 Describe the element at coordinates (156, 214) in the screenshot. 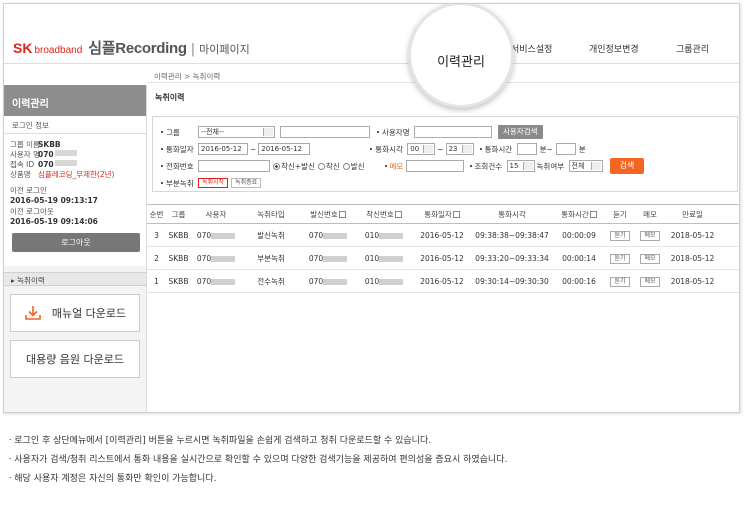

I see `col-no: 순번` at that location.